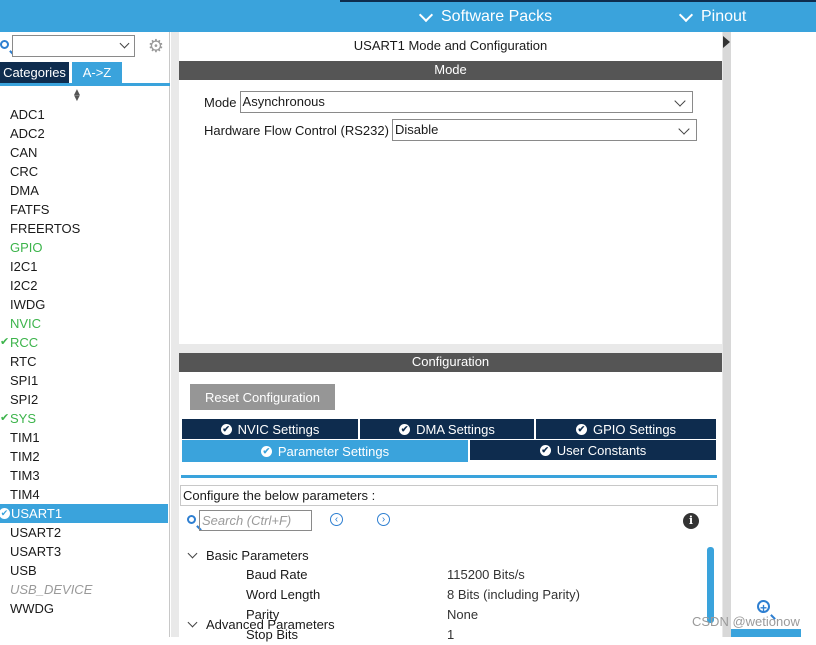 This screenshot has height=645, width=816. Describe the element at coordinates (262, 397) in the screenshot. I see `reset-configuration-button: Reset Configuration` at that location.